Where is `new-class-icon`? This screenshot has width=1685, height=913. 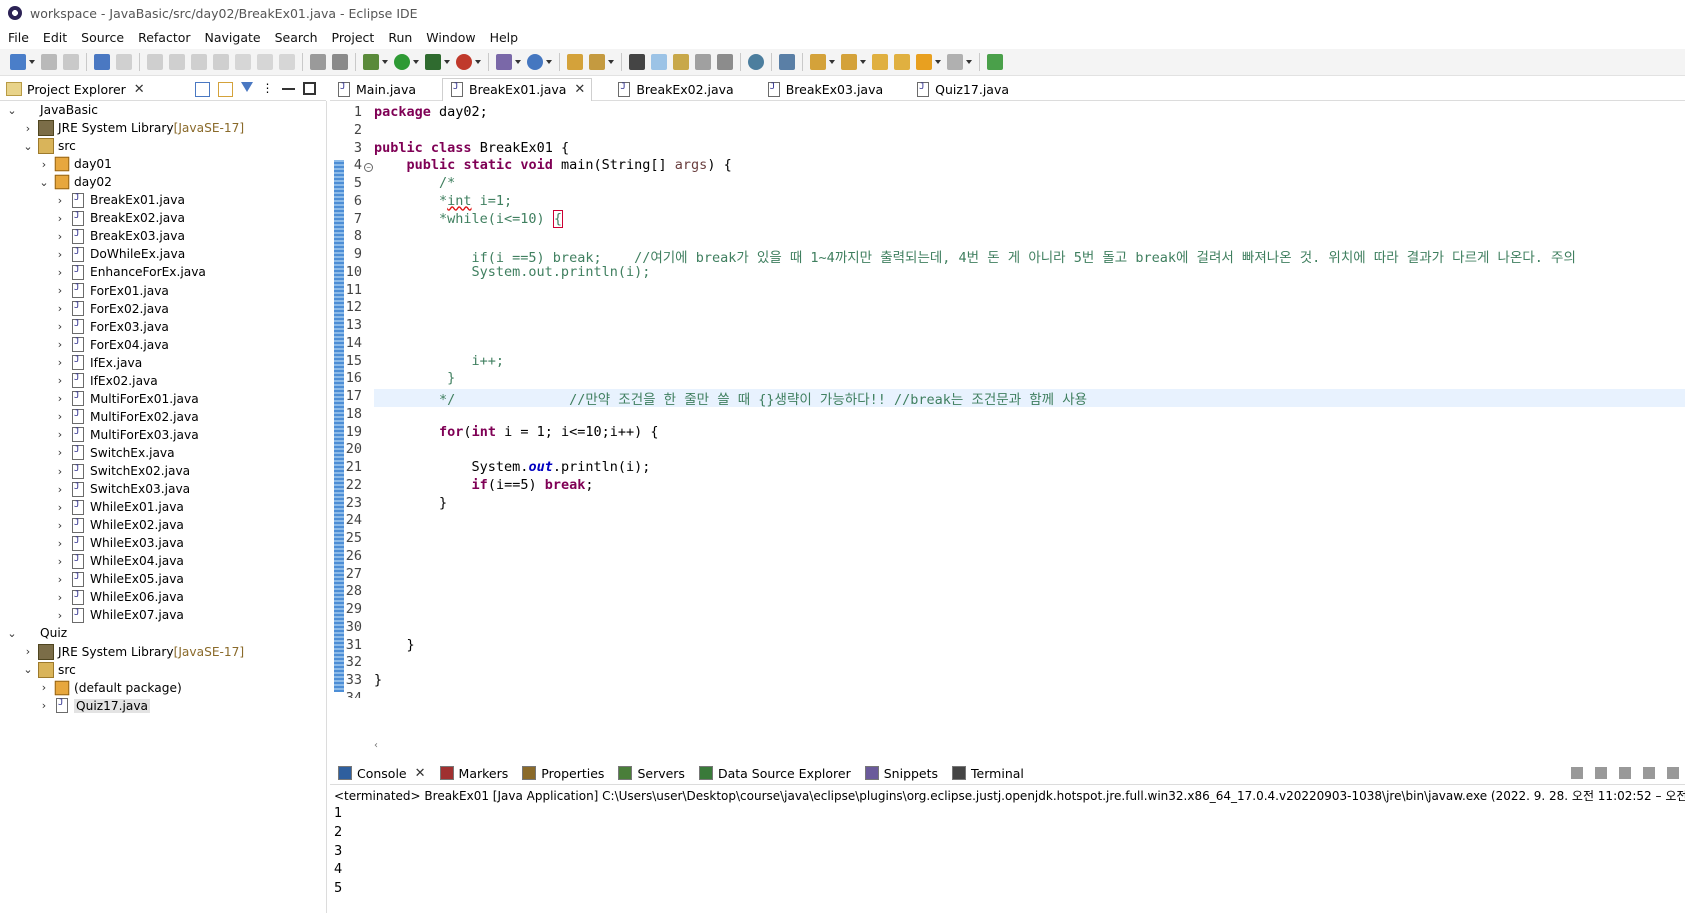
new-class-icon is located at coordinates (539, 62).